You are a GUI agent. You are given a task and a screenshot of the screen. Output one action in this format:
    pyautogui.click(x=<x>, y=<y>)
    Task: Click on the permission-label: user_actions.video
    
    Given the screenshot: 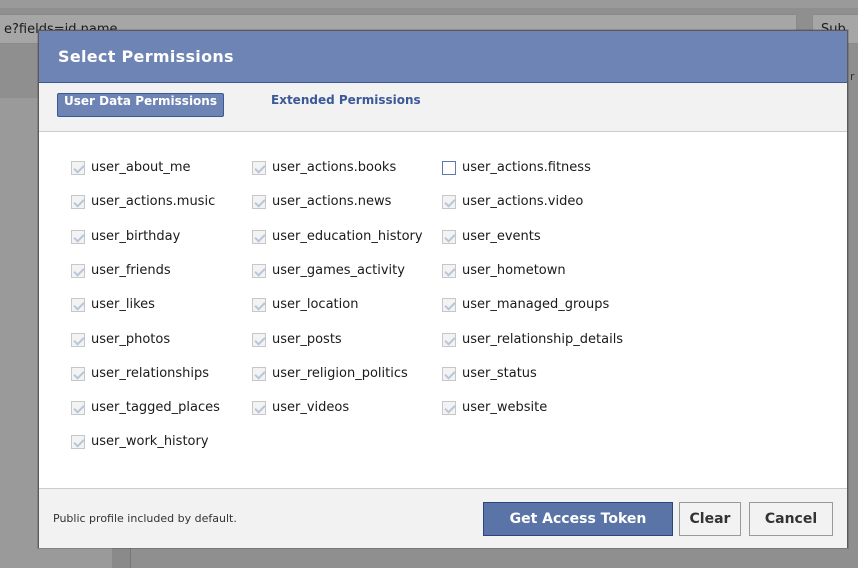 What is the action you would take?
    pyautogui.click(x=523, y=201)
    